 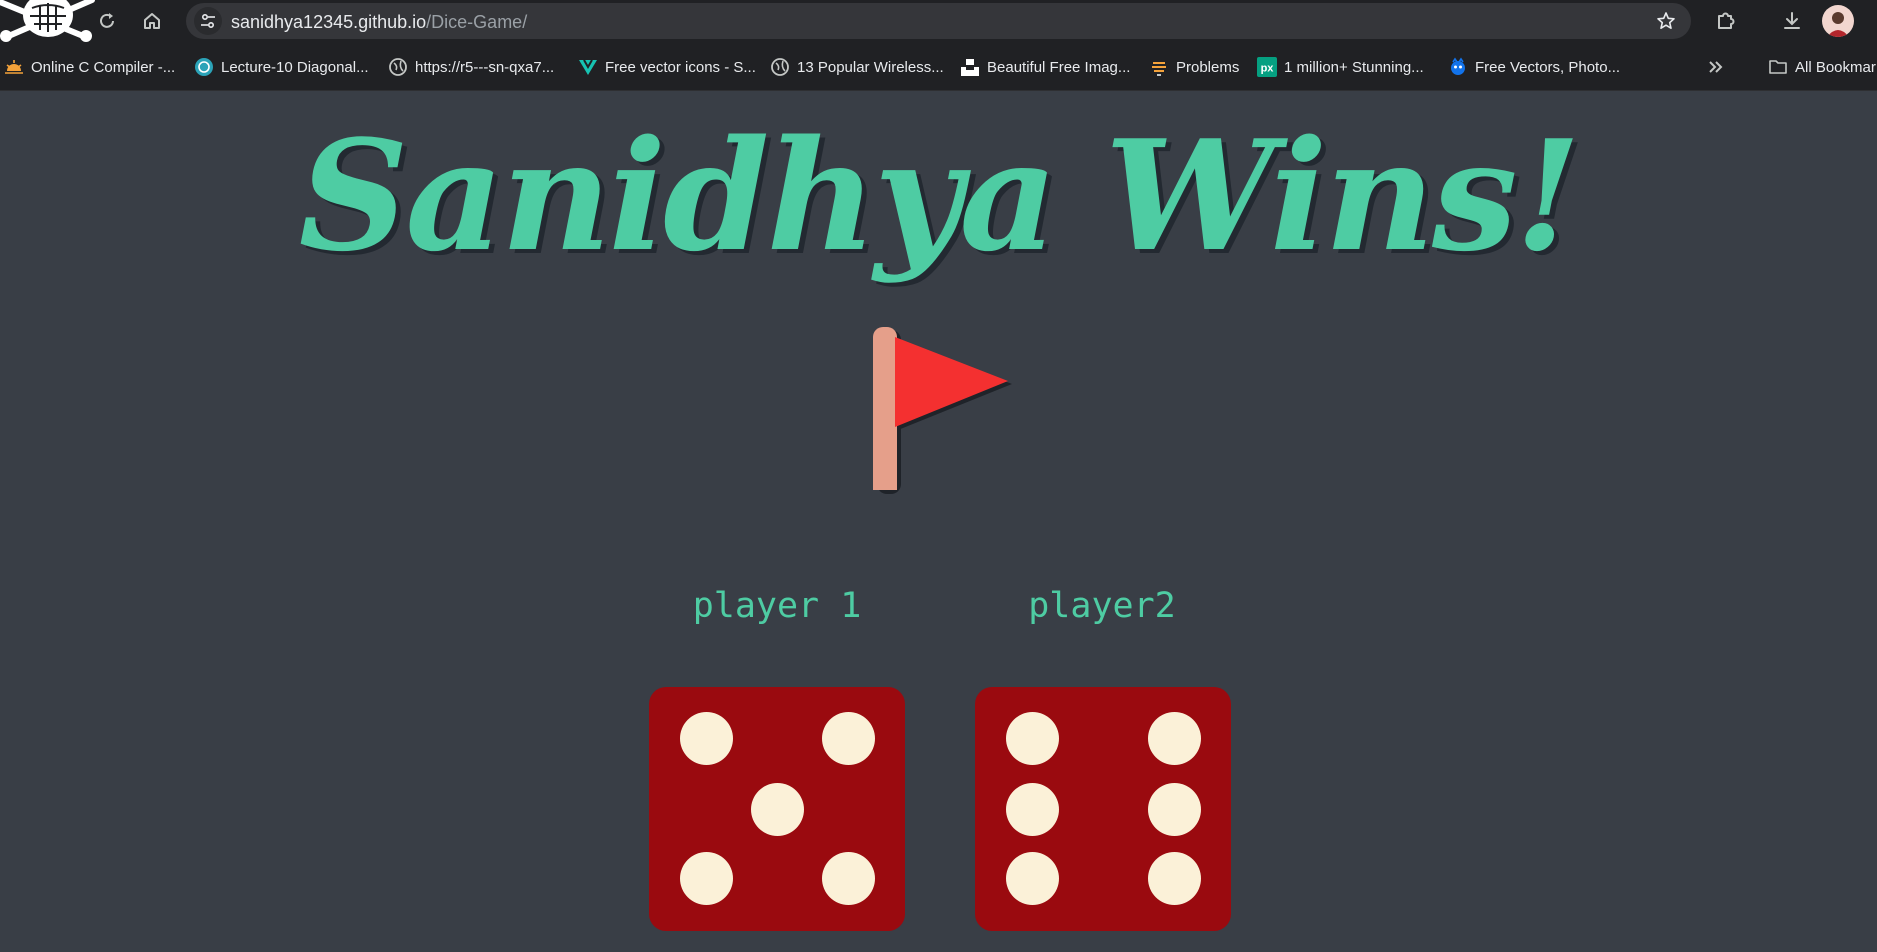 What do you see at coordinates (1838, 24) in the screenshot?
I see `avatar-icon` at bounding box center [1838, 24].